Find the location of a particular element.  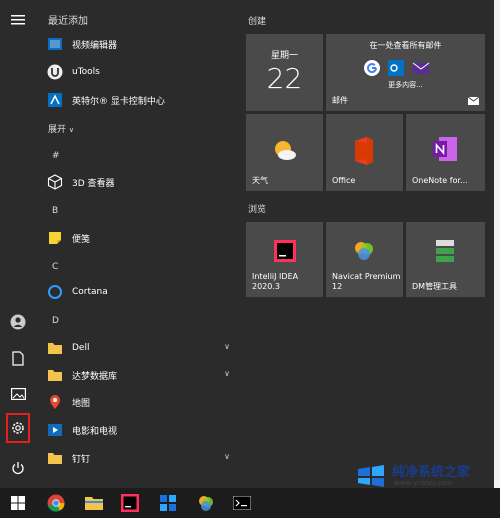

app-item-sticky-notes: 便笺 is located at coordinates (141, 238).